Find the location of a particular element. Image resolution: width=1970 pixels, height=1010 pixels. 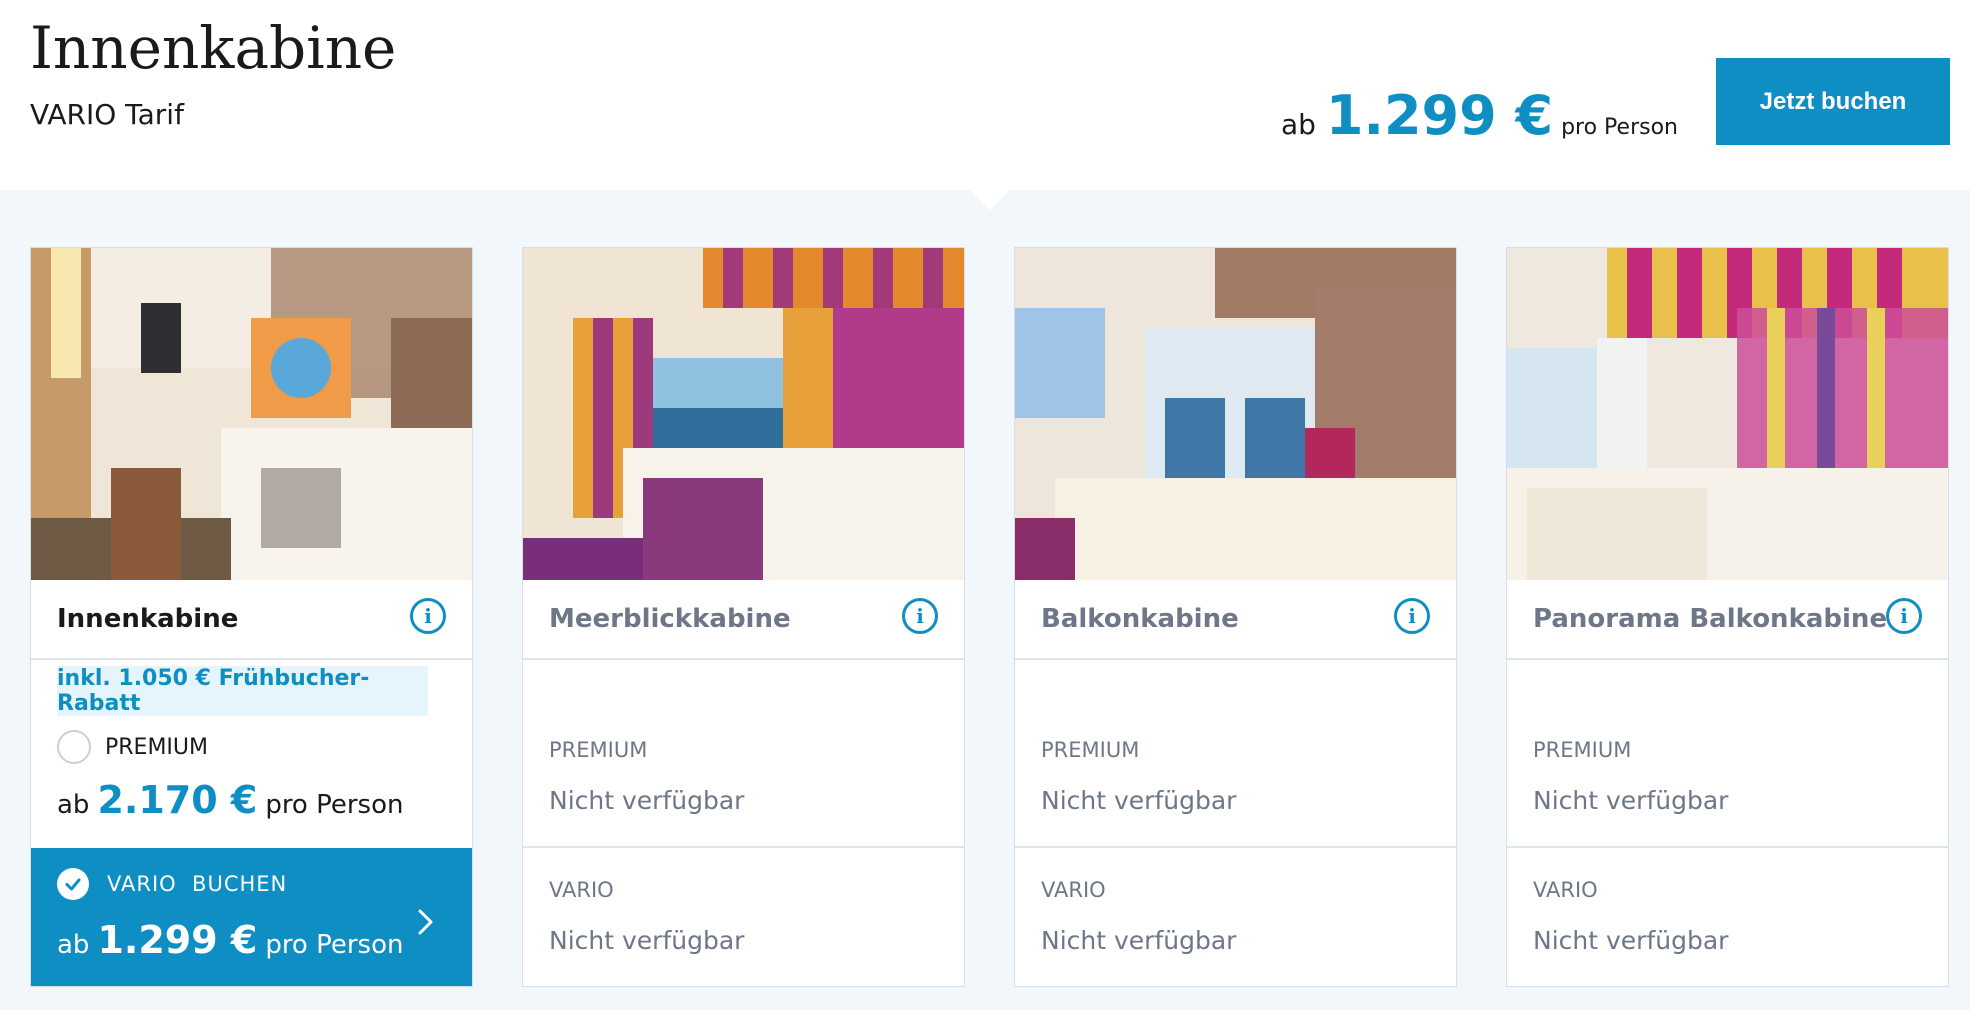

premium-price: ab 2.170 € pro Person is located at coordinates (230, 800).